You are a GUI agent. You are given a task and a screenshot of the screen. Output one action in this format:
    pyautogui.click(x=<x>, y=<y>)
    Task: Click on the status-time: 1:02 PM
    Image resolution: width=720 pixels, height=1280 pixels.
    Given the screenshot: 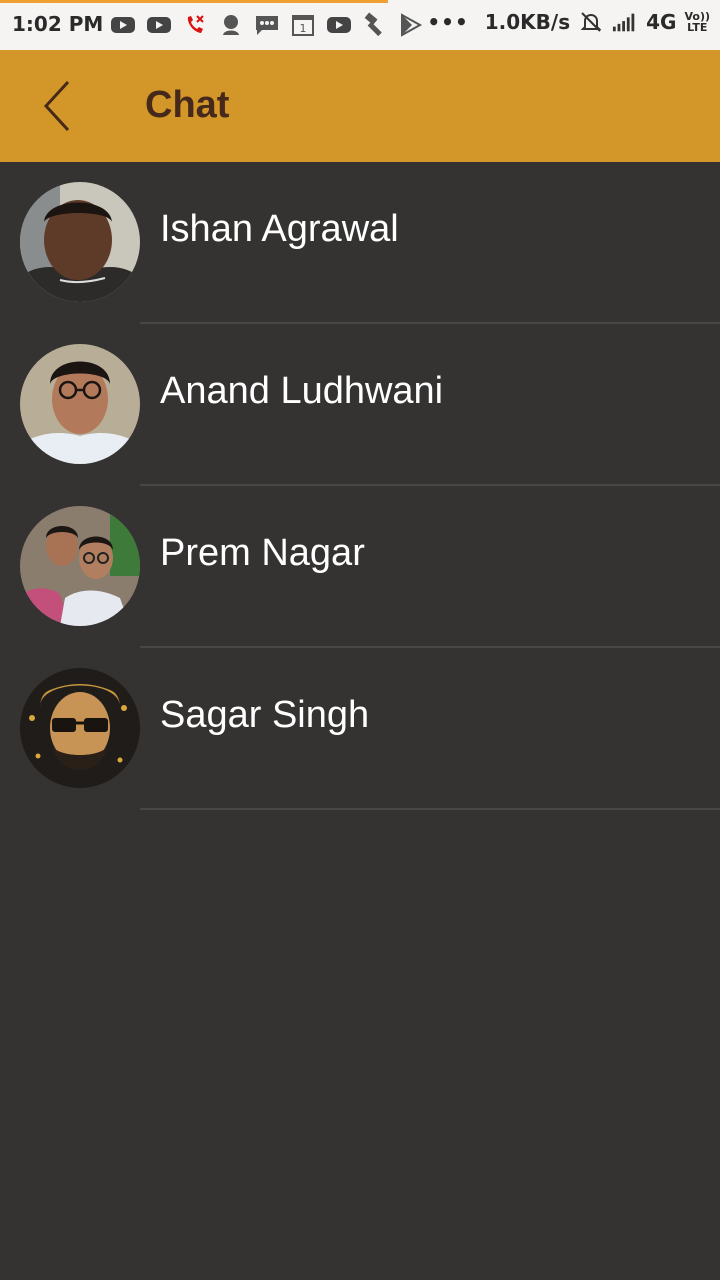 What is the action you would take?
    pyautogui.click(x=58, y=24)
    